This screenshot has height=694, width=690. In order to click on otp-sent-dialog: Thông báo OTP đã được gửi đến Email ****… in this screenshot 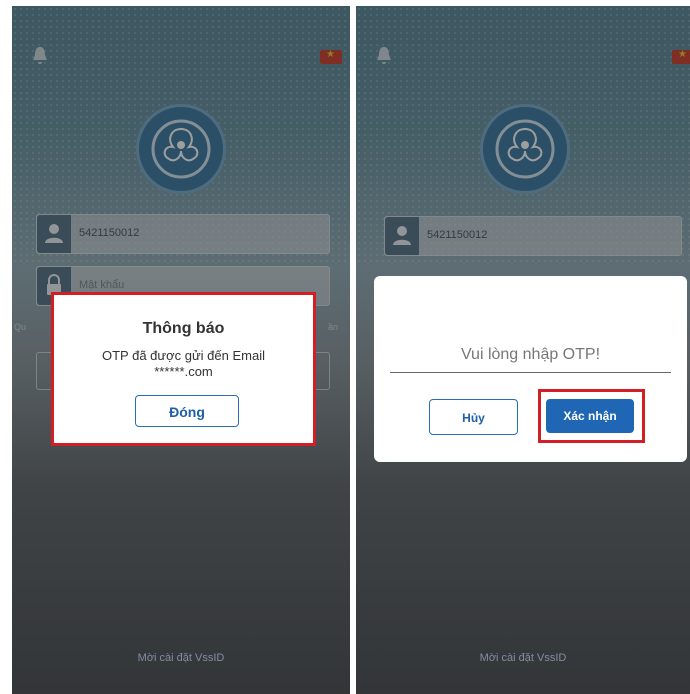, I will do `click(183, 369)`.